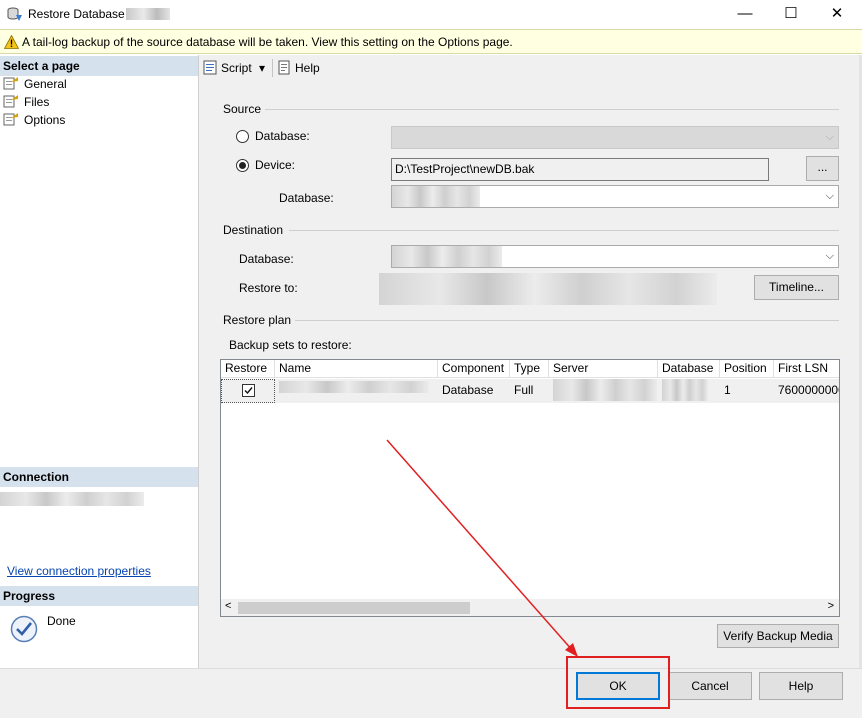 The height and width of the screenshot is (718, 862). I want to click on scroll-right-icon: >, so click(831, 606).